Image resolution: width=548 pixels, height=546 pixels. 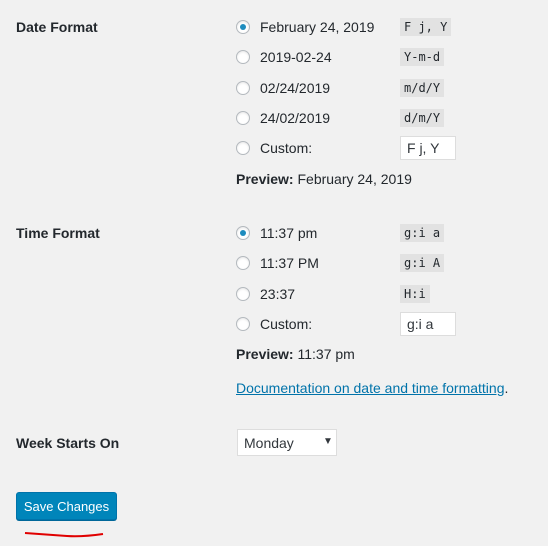 I want to click on option-label: 23:37, so click(x=278, y=294).